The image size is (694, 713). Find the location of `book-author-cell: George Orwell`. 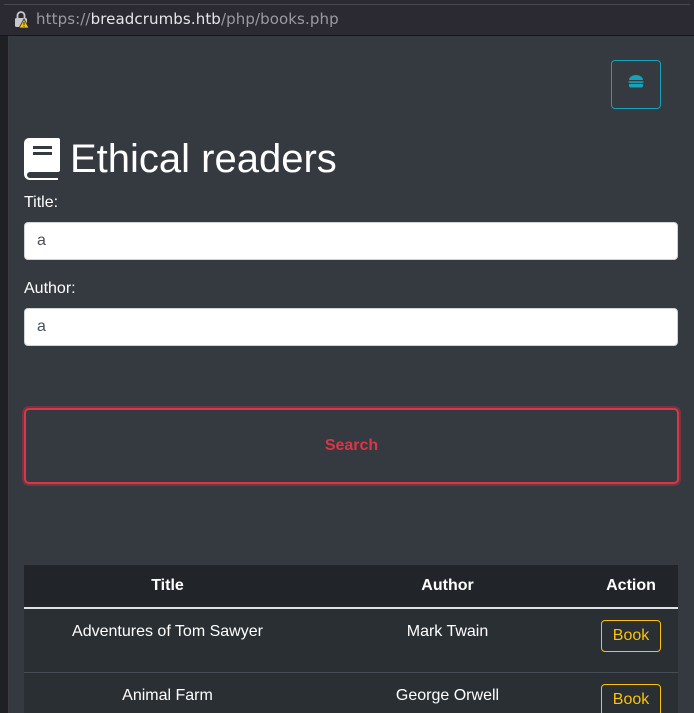

book-author-cell: George Orwell is located at coordinates (447, 692).